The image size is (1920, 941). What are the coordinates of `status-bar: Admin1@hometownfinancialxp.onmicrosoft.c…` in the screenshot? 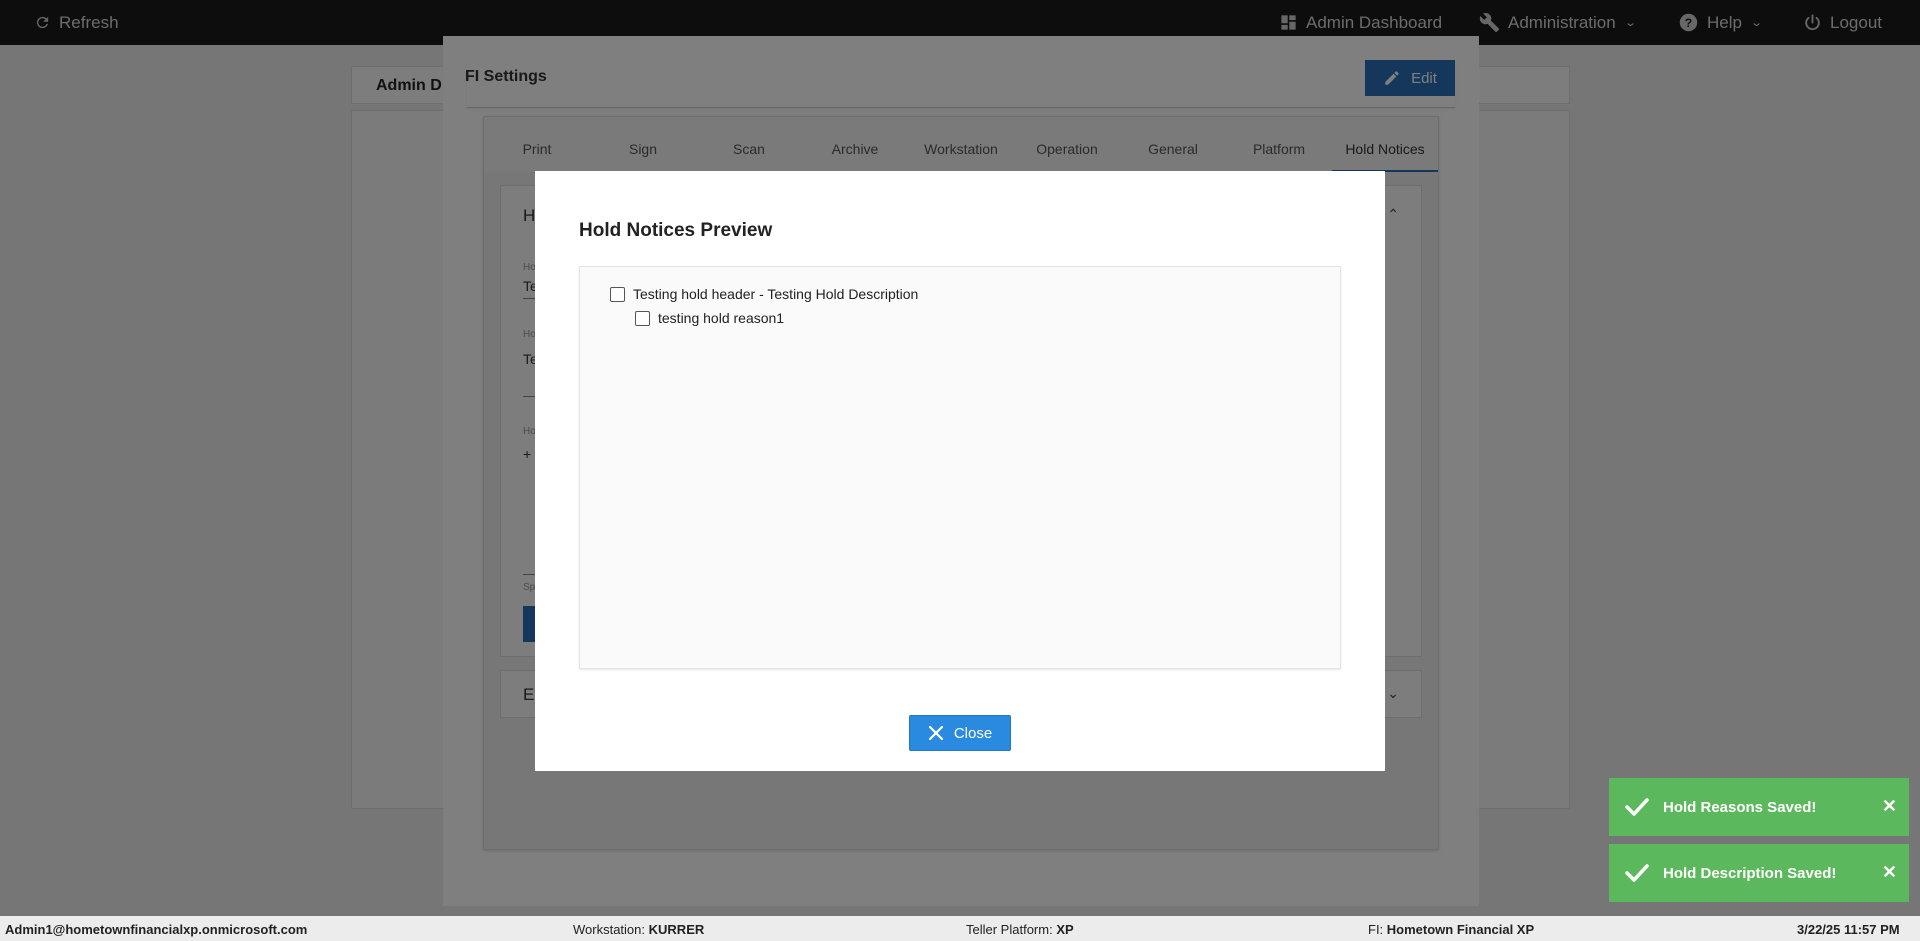 It's located at (960, 928).